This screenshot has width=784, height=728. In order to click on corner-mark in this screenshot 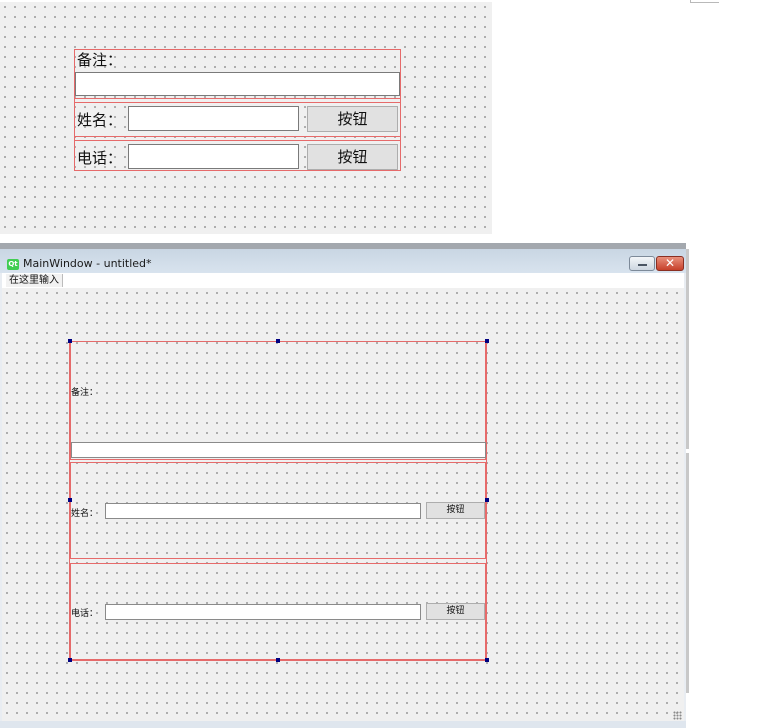, I will do `click(704, 1)`.